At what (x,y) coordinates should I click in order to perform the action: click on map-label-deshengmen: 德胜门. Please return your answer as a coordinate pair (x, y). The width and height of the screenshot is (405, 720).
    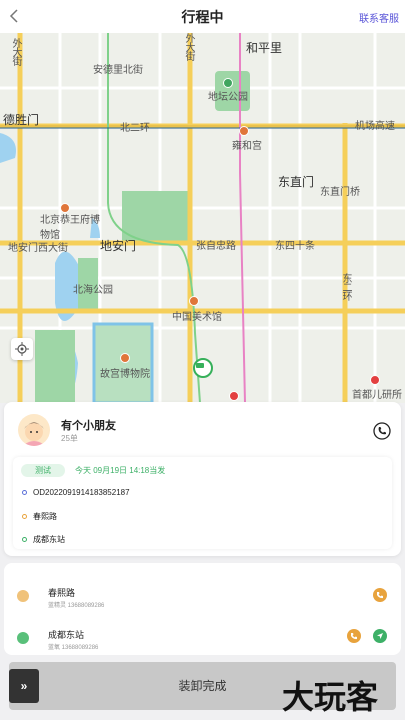
    Looking at the image, I should click on (21, 120).